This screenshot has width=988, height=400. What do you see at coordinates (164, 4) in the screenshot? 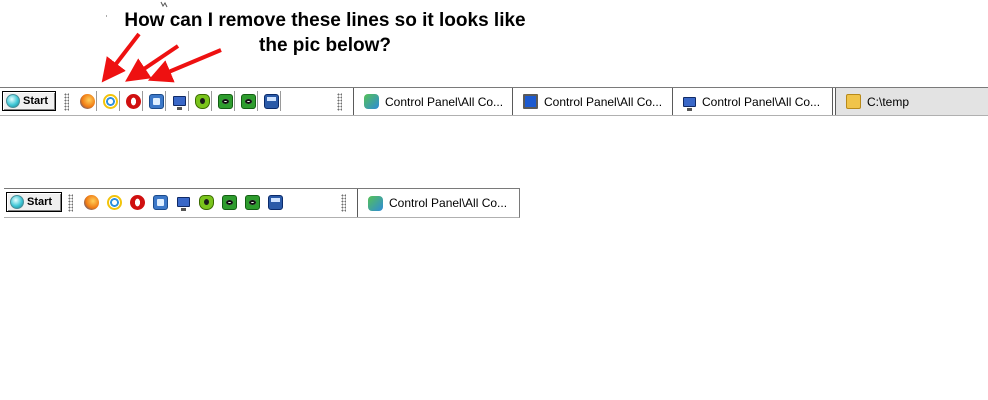
I see `stray-mark` at bounding box center [164, 4].